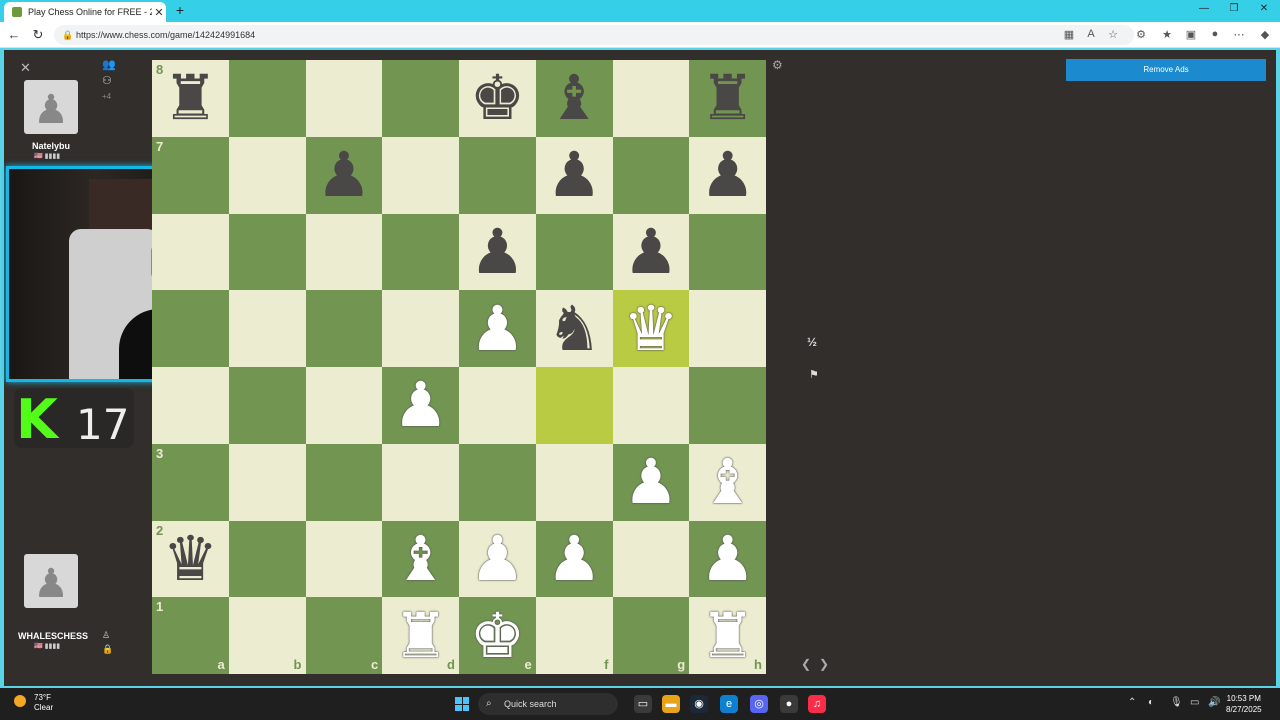  Describe the element at coordinates (671, 704) in the screenshot. I see `file-explorer-icon: ▬` at that location.